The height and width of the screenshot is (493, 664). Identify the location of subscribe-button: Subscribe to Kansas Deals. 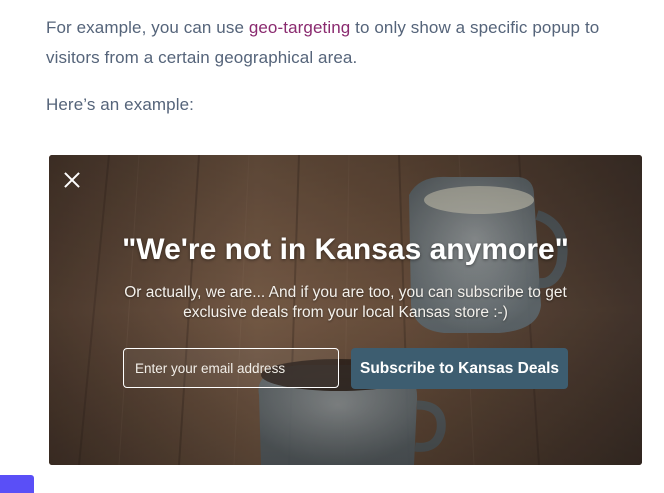
(459, 368).